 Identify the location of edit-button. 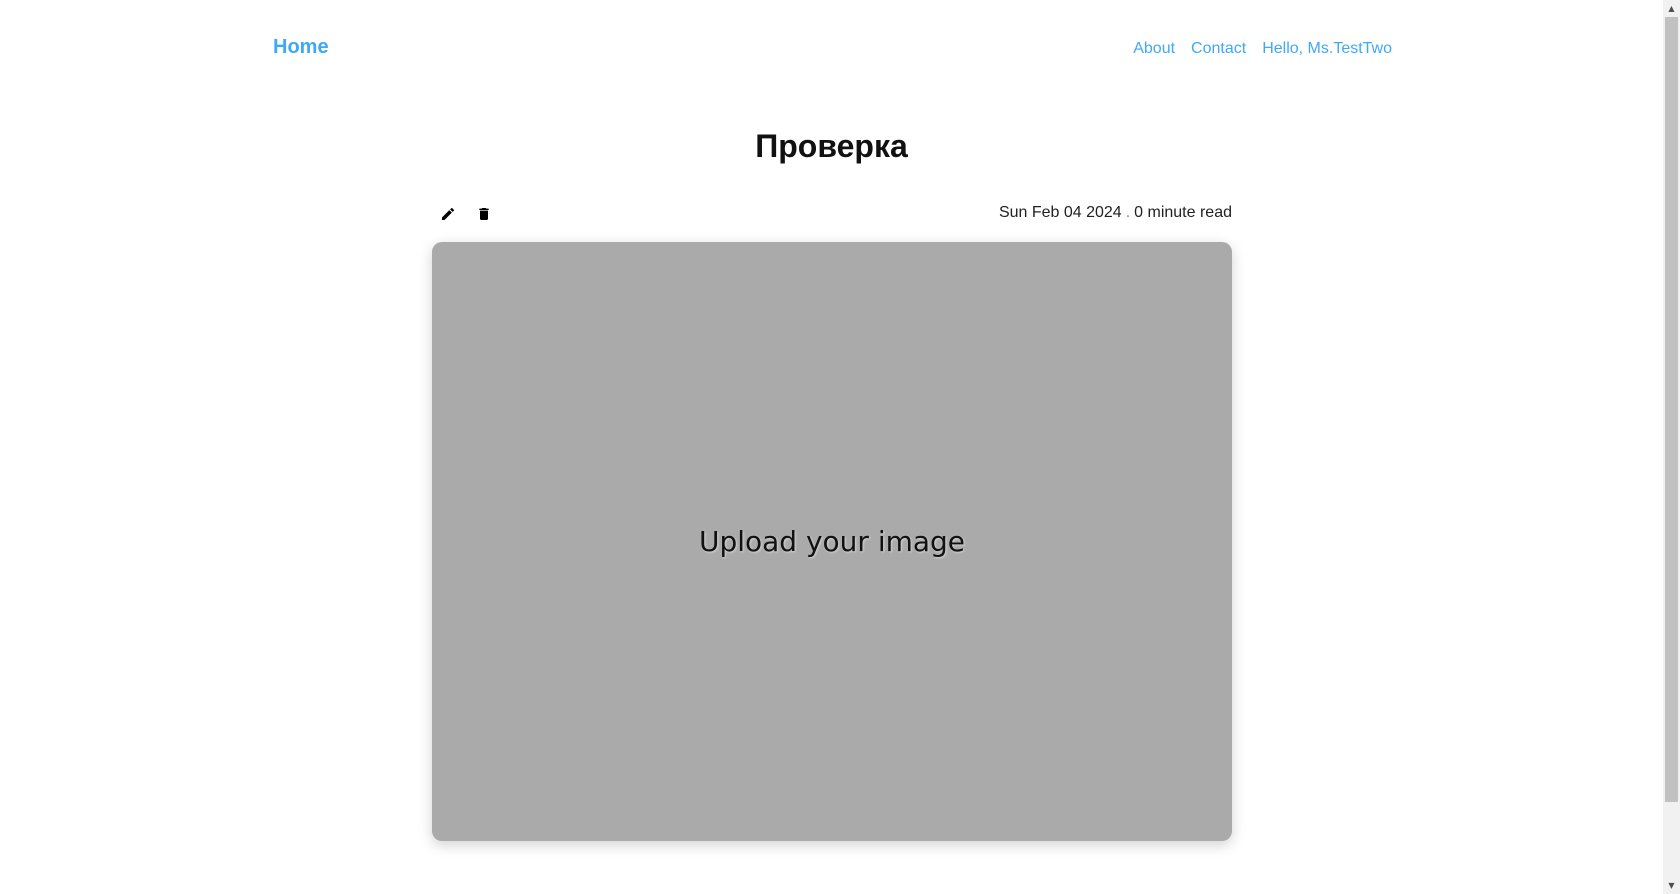
(448, 214).